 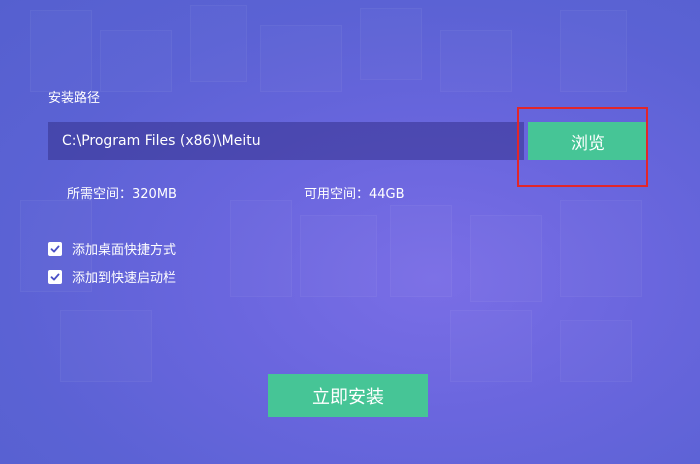 I want to click on space-required-text: 所需空间：320MB, so click(x=122, y=194).